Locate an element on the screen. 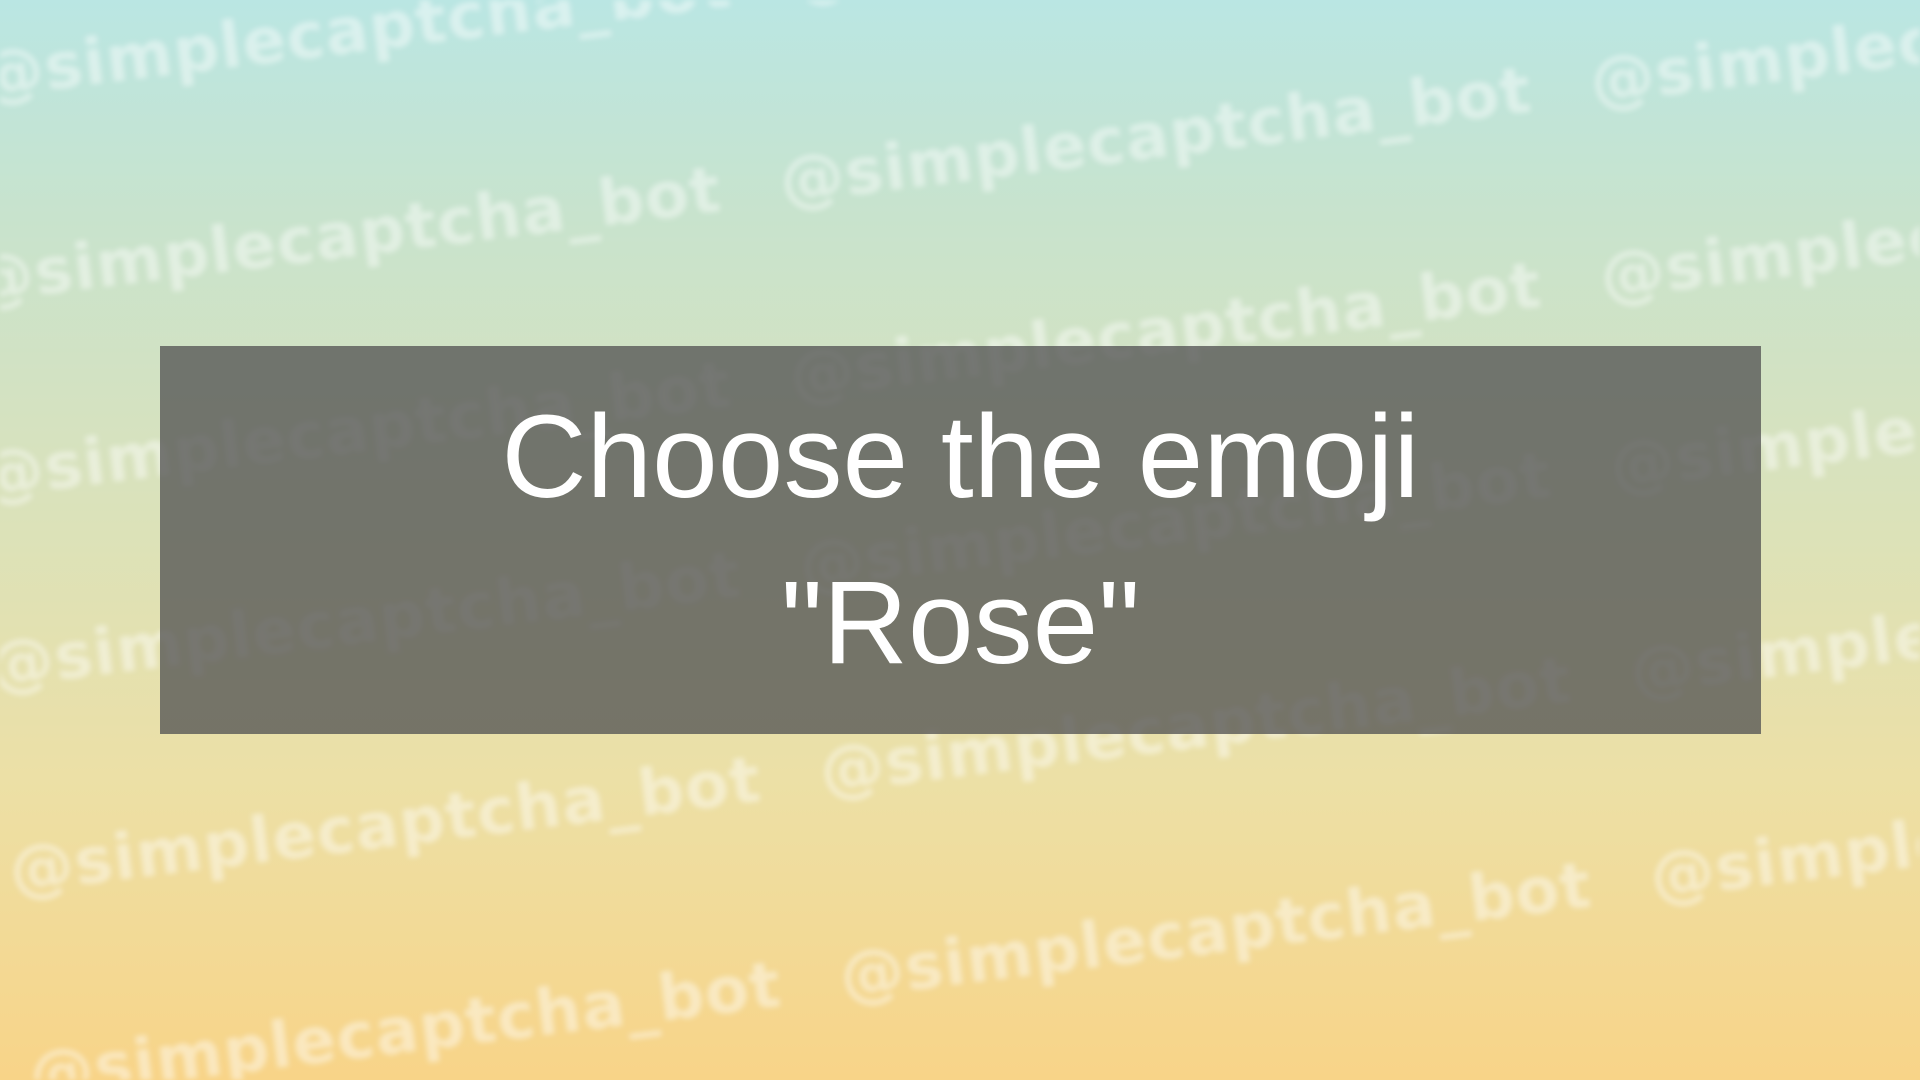 This screenshot has width=1920, height=1080. captcha-emoji-name: "Rose" is located at coordinates (960, 623).